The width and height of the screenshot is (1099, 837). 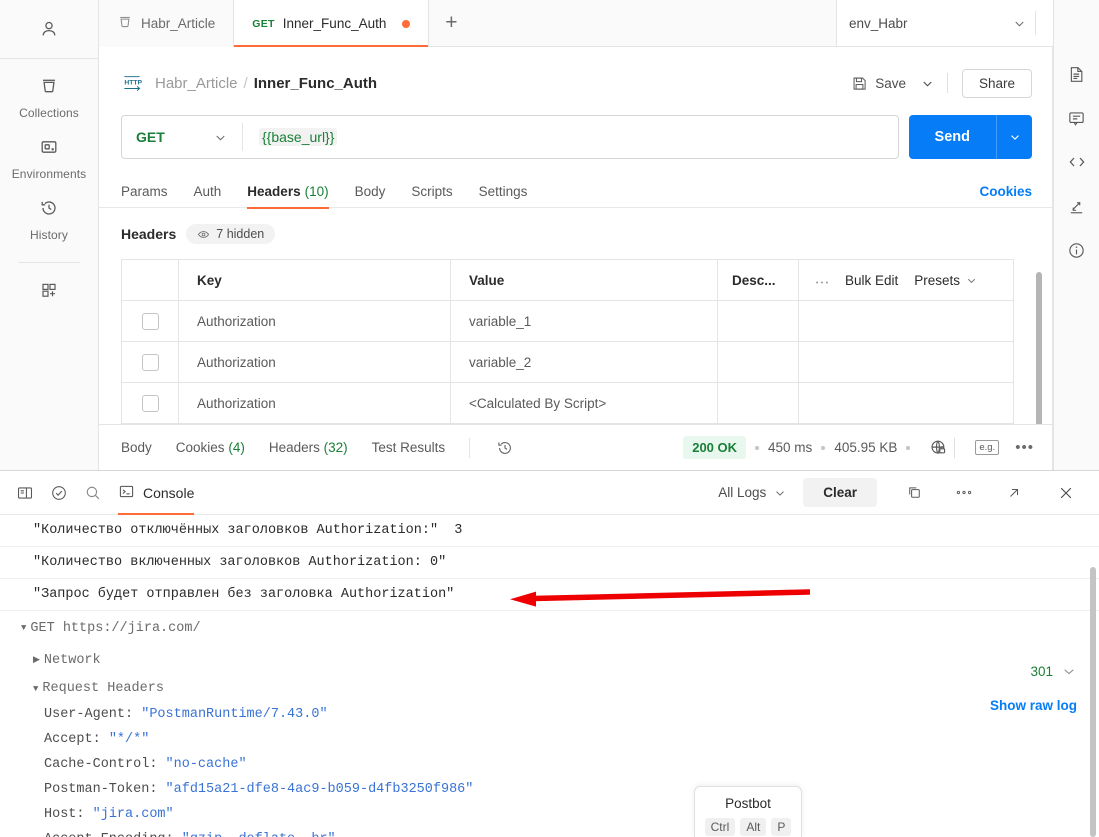 I want to click on clock-history-icon, so click(x=505, y=448).